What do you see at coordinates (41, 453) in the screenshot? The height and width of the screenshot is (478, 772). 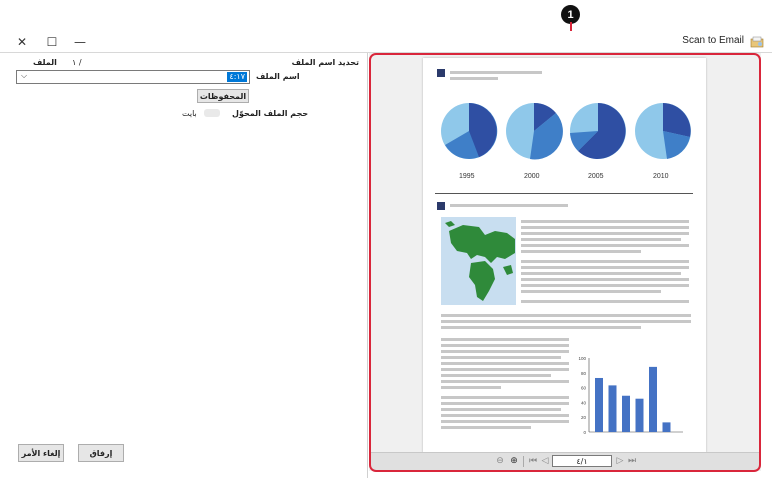 I see `cancel-button: إلغاء الأمر` at bounding box center [41, 453].